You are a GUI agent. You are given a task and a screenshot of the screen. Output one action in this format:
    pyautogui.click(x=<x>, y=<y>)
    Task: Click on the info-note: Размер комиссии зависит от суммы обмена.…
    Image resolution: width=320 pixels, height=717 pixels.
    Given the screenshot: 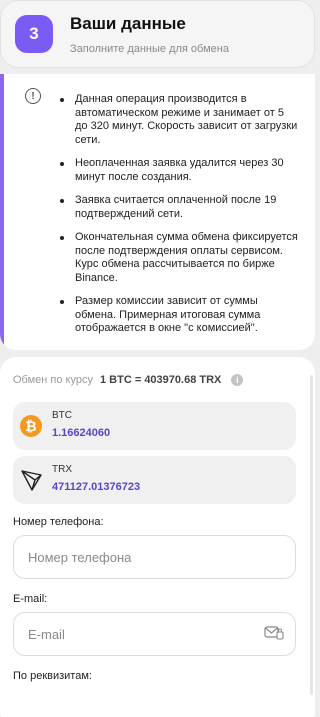 What is the action you would take?
    pyautogui.click(x=178, y=315)
    